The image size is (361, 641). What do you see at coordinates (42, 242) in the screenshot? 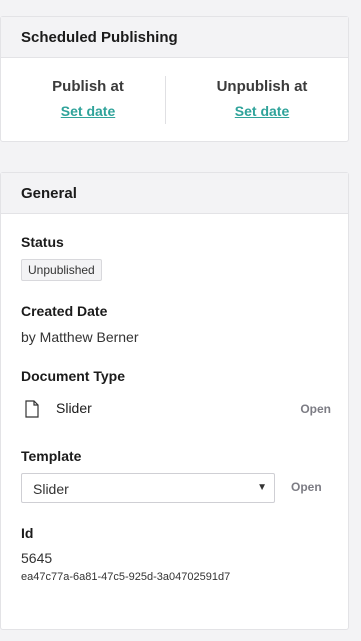
I see `status-label: Status` at bounding box center [42, 242].